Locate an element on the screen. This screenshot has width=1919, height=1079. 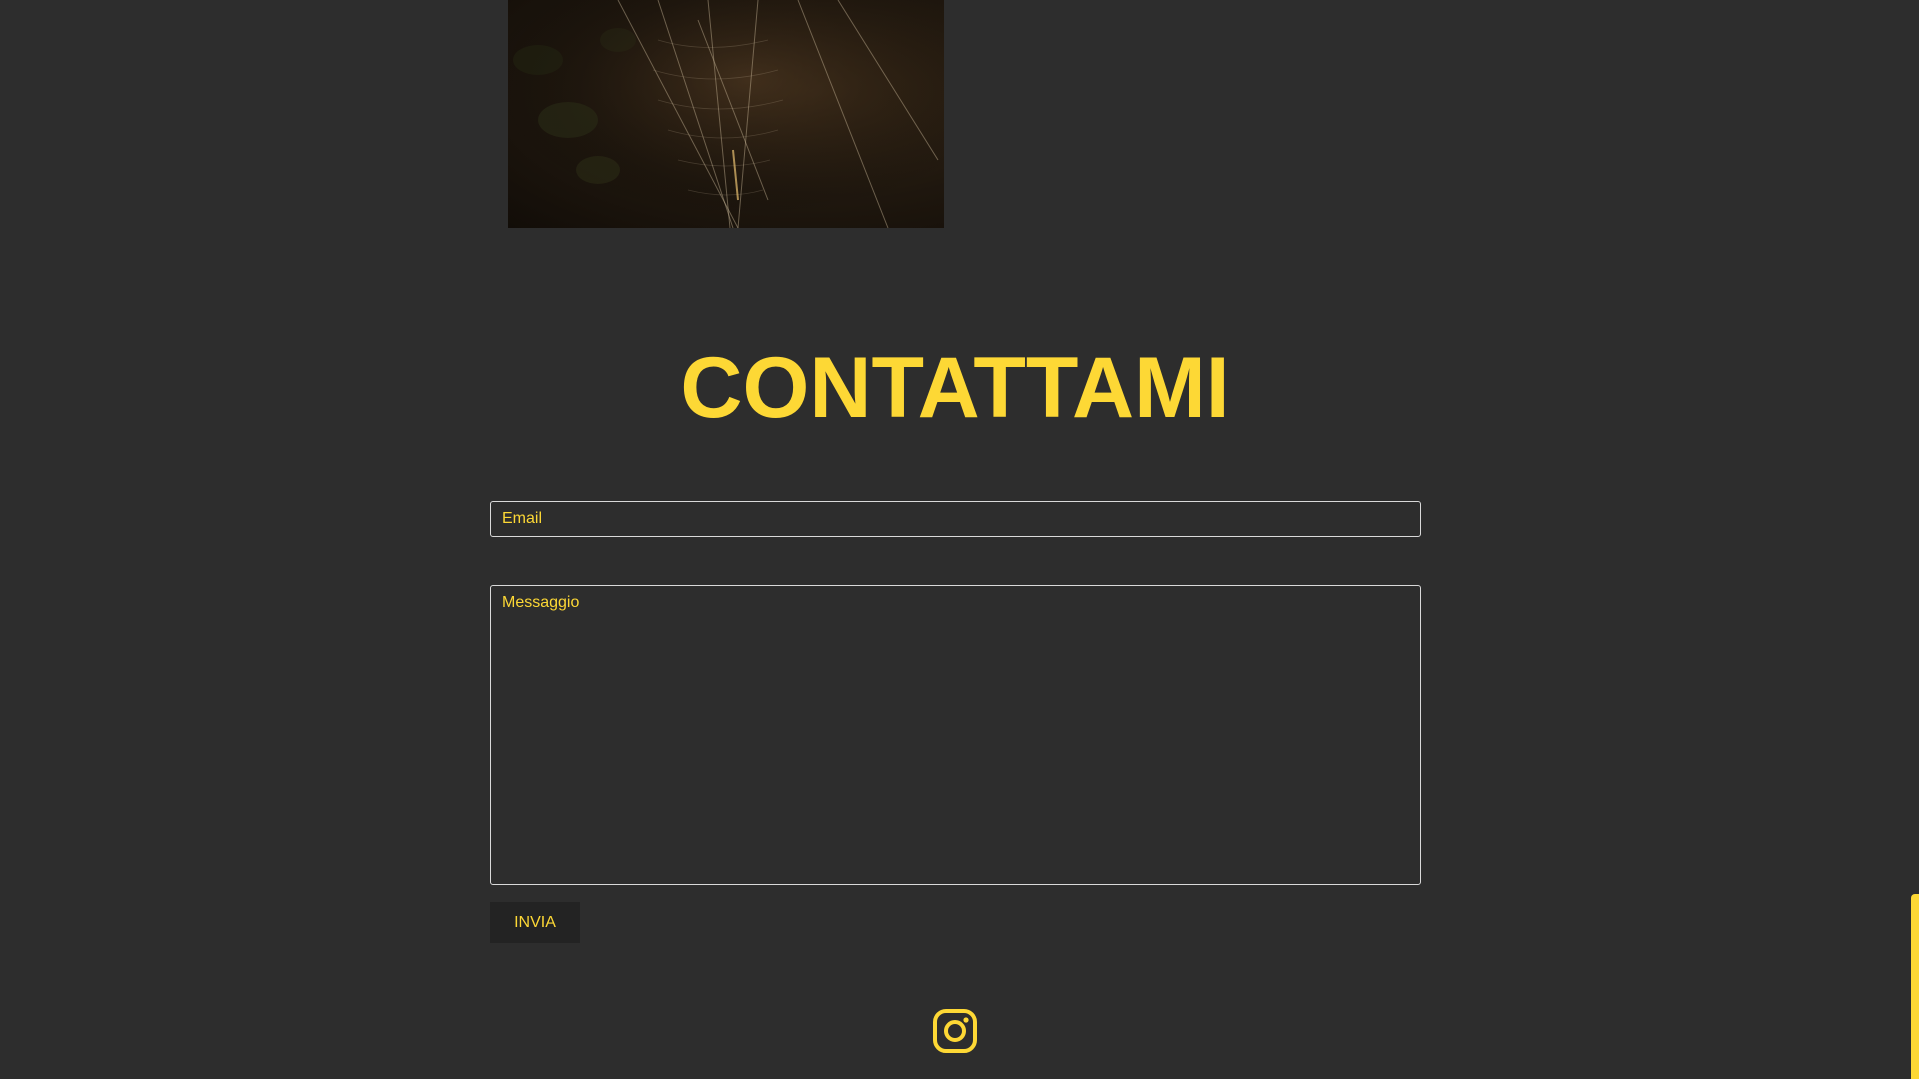
scrollbar-thumb is located at coordinates (1915, 986).